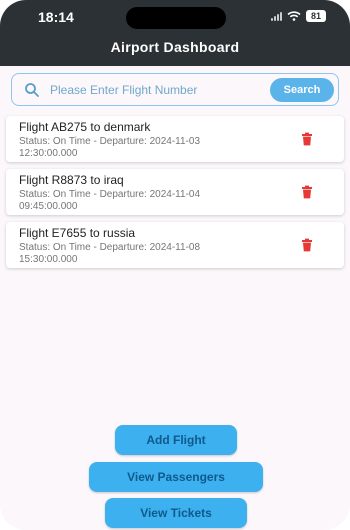  What do you see at coordinates (48, 153) in the screenshot?
I see `flight-departure-time: 12:30:00.000` at bounding box center [48, 153].